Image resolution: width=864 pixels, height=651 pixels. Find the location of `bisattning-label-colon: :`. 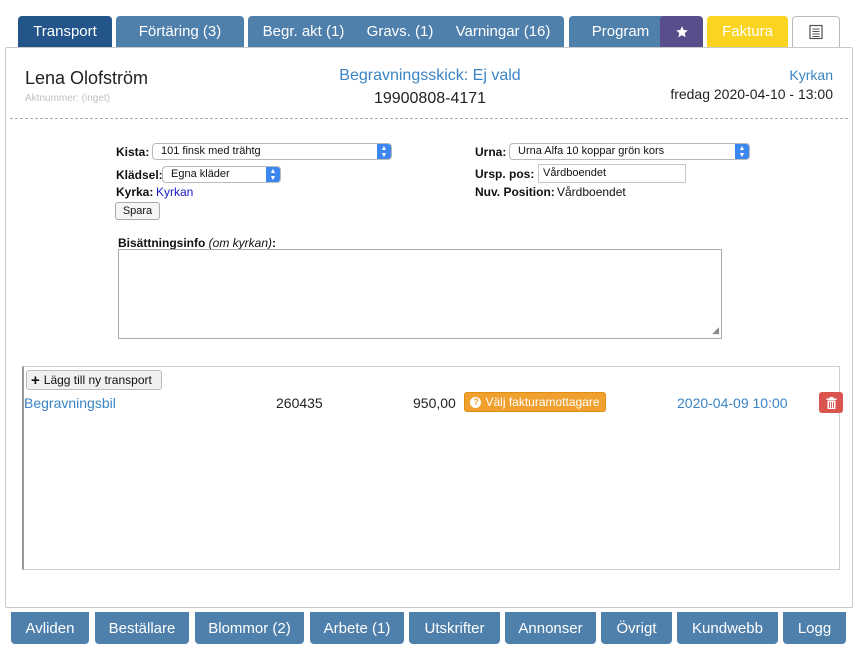

bisattning-label-colon: : is located at coordinates (274, 243).